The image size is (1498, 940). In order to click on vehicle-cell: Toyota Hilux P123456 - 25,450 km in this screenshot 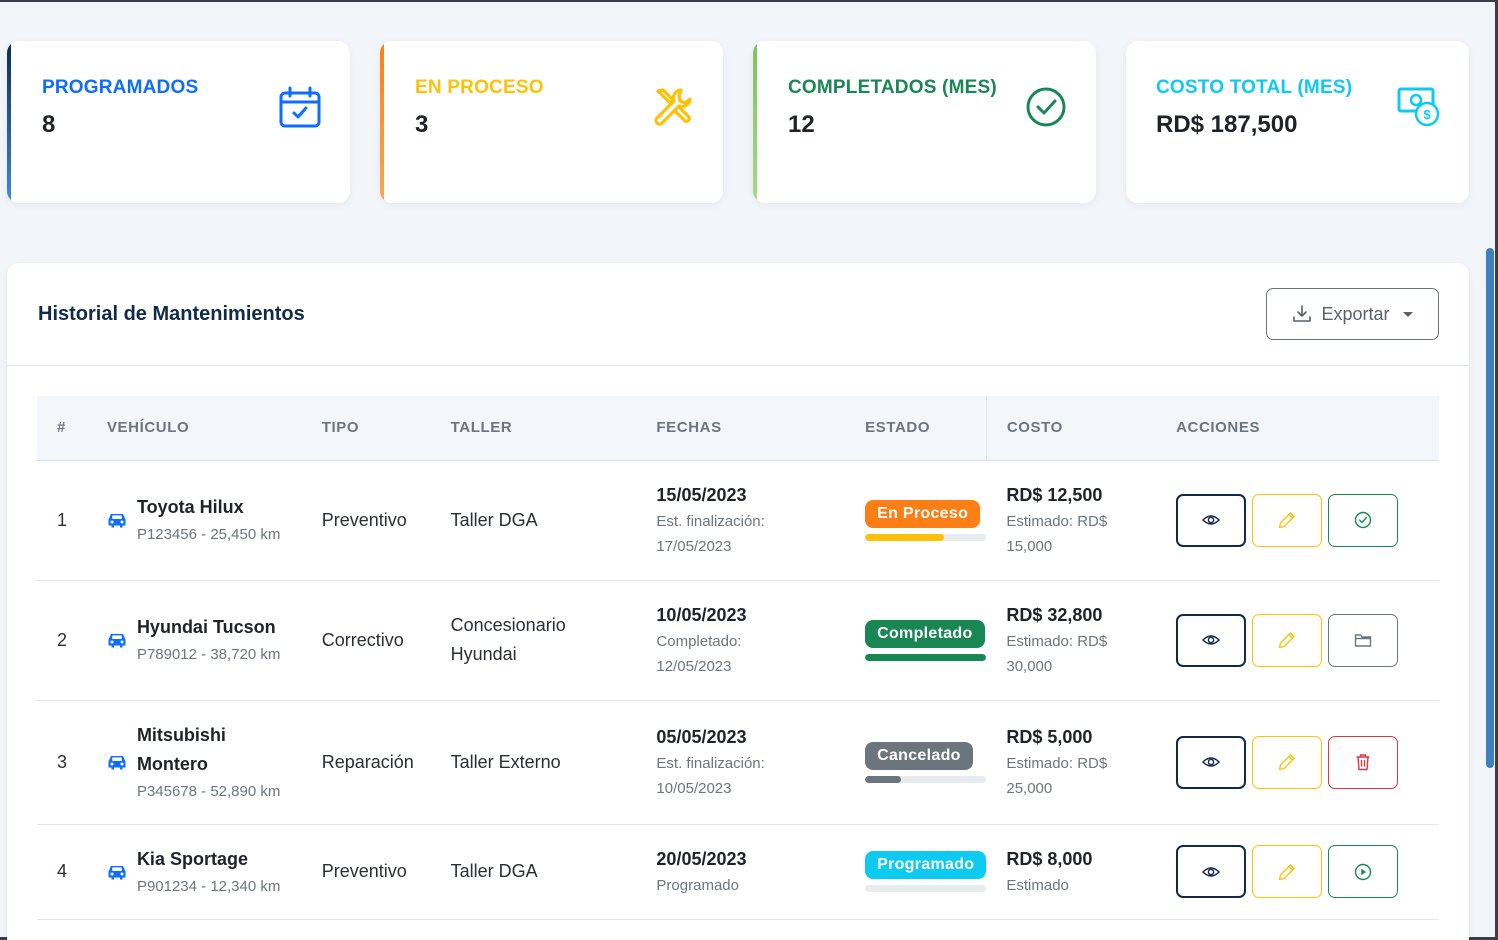, I will do `click(194, 520)`.